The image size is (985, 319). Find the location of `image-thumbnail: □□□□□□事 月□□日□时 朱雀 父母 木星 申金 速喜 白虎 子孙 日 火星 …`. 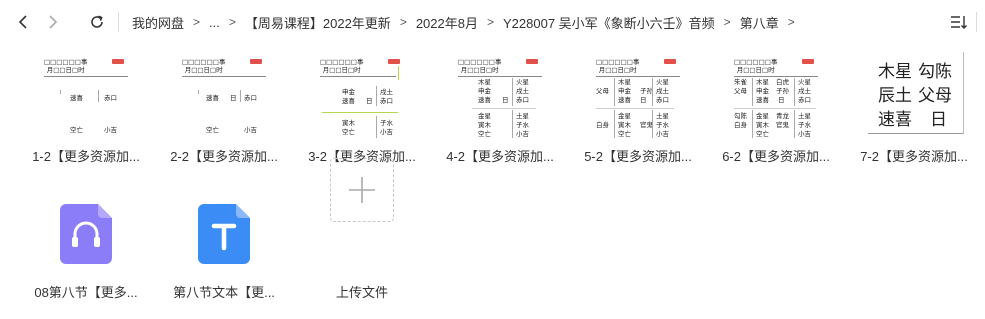

image-thumbnail: □□□□□□事 月□□日□时 朱雀 父母 木星 申金 速喜 白虎 子孙 日 火星 … is located at coordinates (776, 95).